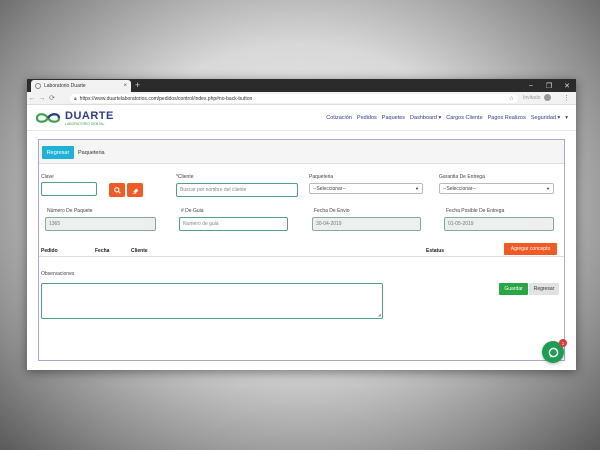 Image resolution: width=600 pixels, height=450 pixels. Describe the element at coordinates (102, 251) in the screenshot. I see `column-header-fecha: Fecha` at that location.